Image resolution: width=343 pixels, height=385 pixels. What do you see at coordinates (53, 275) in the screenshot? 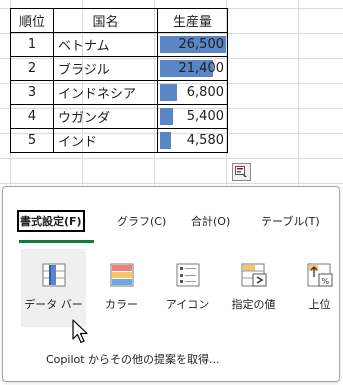
I see `data-bar-icon` at bounding box center [53, 275].